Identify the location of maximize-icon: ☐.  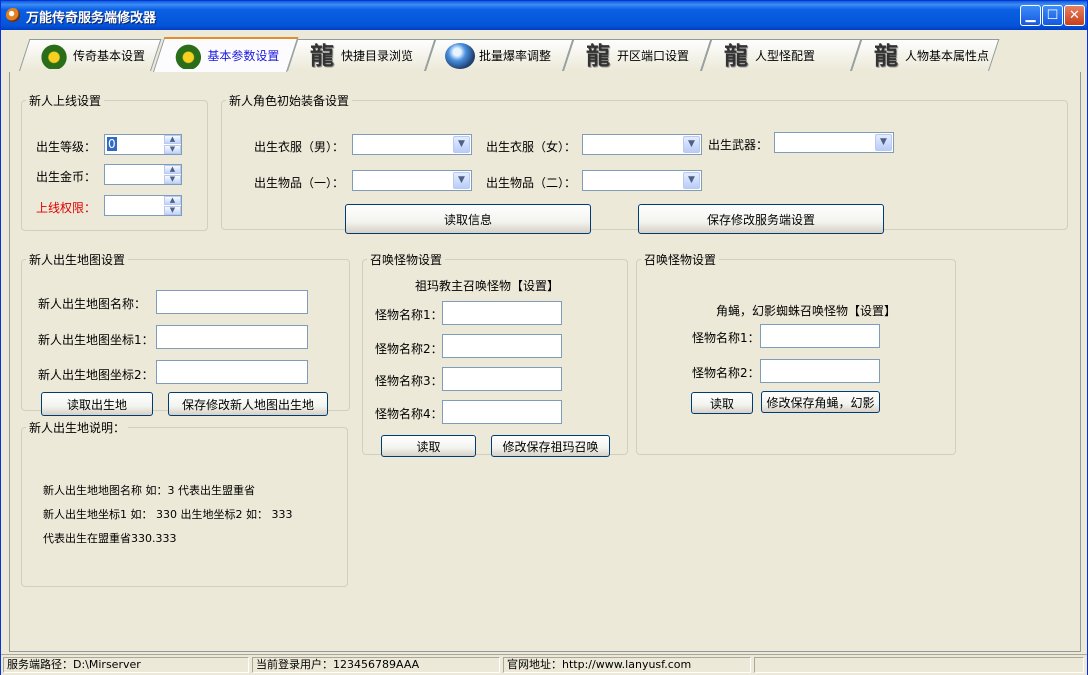
(1052, 15).